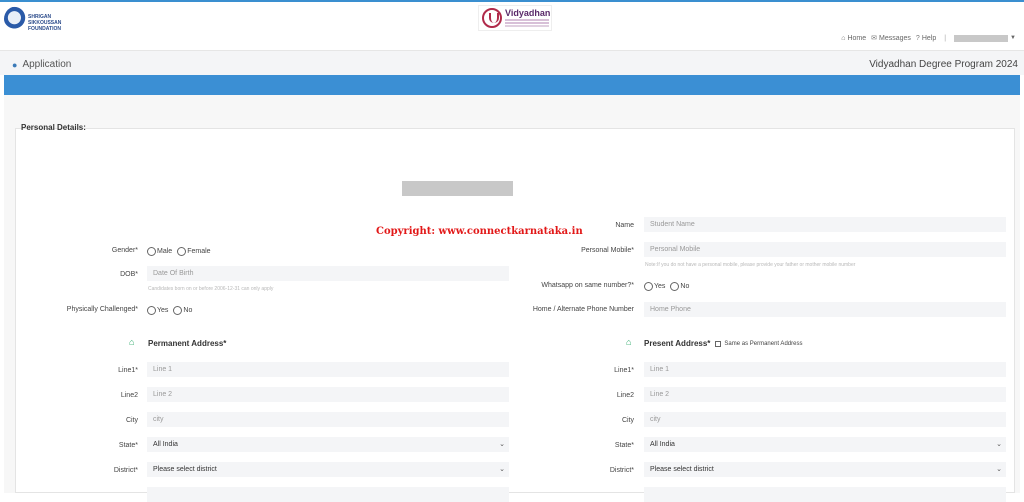 The image size is (1024, 502). I want to click on user-icon: ●, so click(15, 64).